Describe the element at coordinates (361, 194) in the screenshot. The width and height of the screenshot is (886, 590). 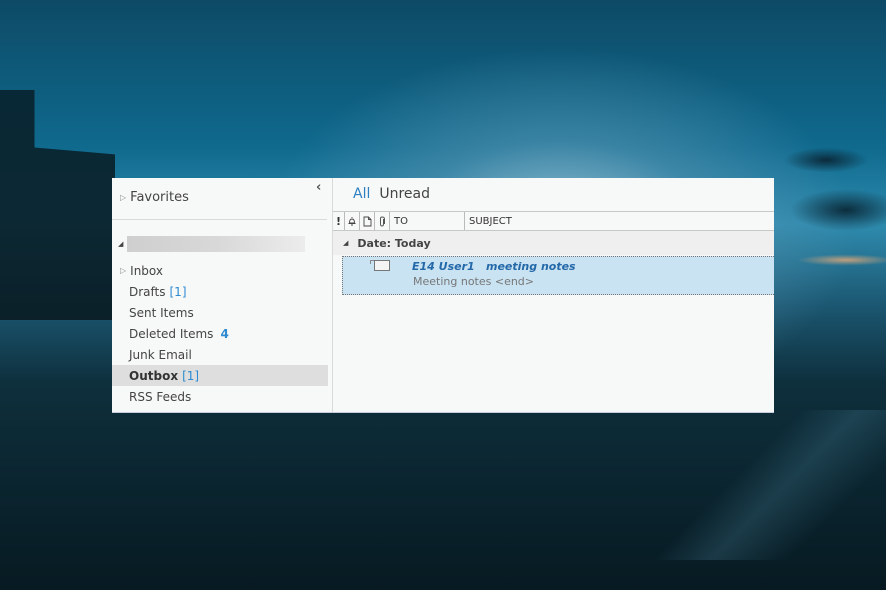
I see `tab-all: All` at that location.